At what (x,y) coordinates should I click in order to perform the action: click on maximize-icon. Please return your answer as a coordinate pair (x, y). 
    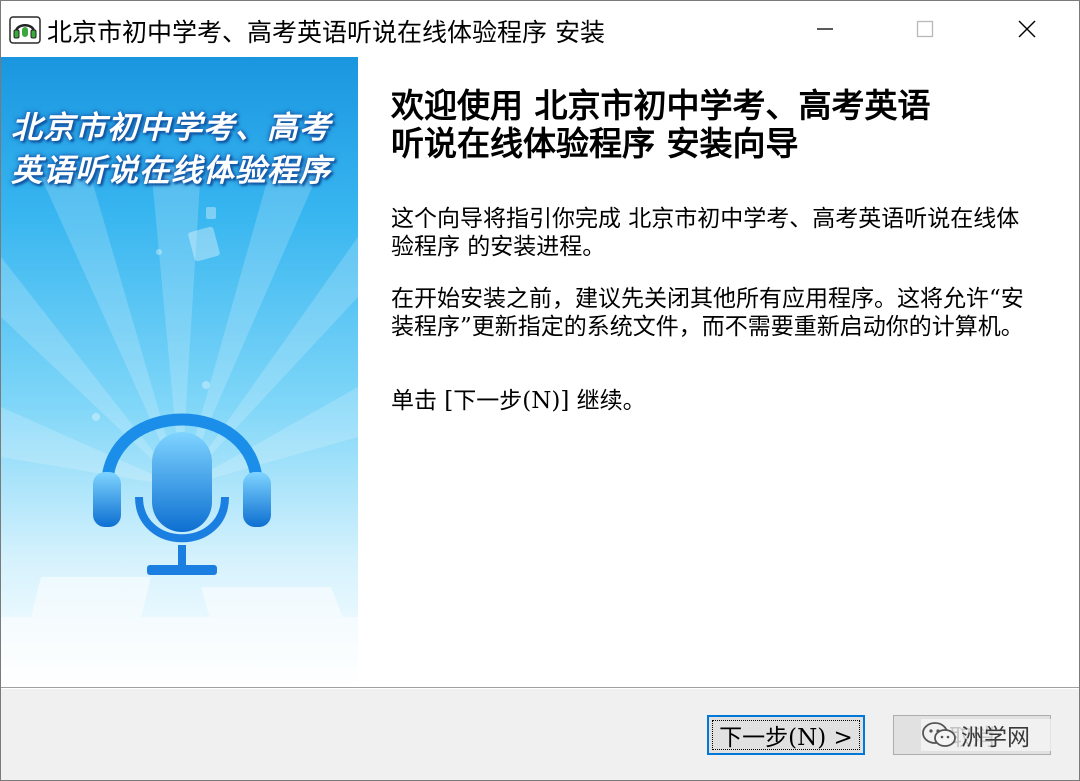
    Looking at the image, I should click on (925, 29).